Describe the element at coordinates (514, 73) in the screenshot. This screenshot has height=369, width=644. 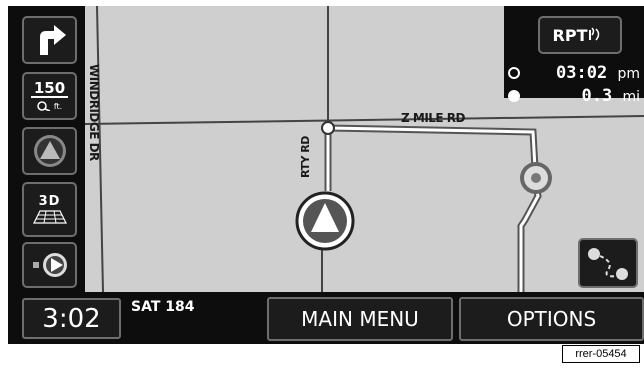
I see `clock-icon` at that location.